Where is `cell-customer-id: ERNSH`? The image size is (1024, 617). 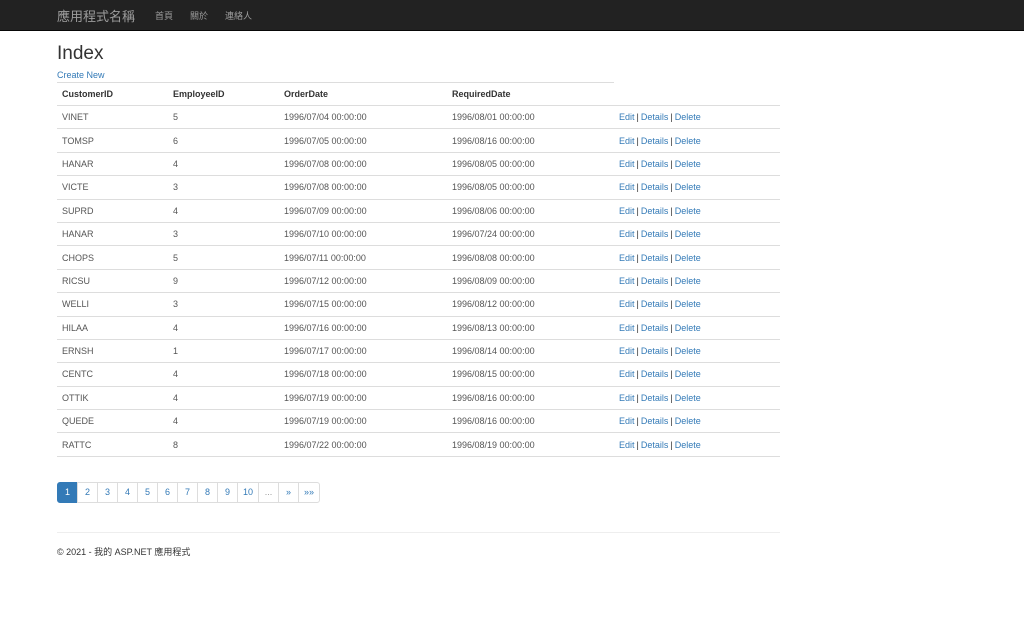 cell-customer-id: ERNSH is located at coordinates (112, 351).